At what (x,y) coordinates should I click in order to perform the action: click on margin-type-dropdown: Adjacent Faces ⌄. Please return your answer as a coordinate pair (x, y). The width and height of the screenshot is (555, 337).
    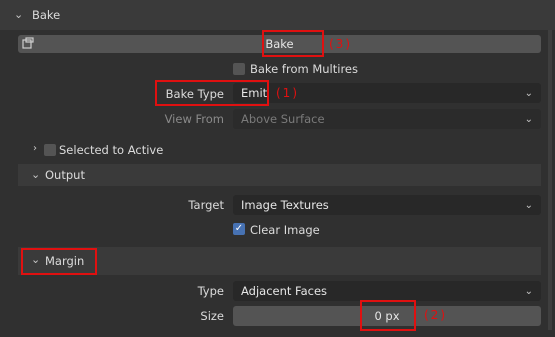
    Looking at the image, I should click on (387, 291).